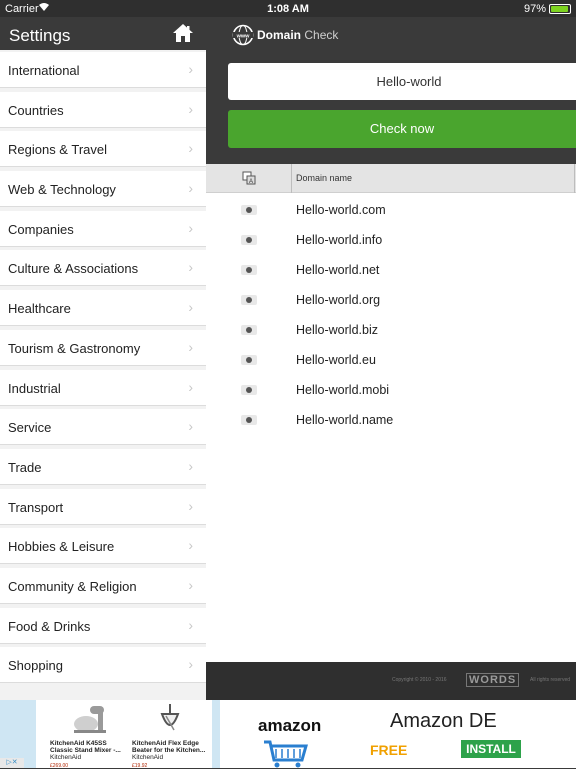 The image size is (576, 769). What do you see at coordinates (339, 240) in the screenshot?
I see `result-domain-name: Hello-world.info` at bounding box center [339, 240].